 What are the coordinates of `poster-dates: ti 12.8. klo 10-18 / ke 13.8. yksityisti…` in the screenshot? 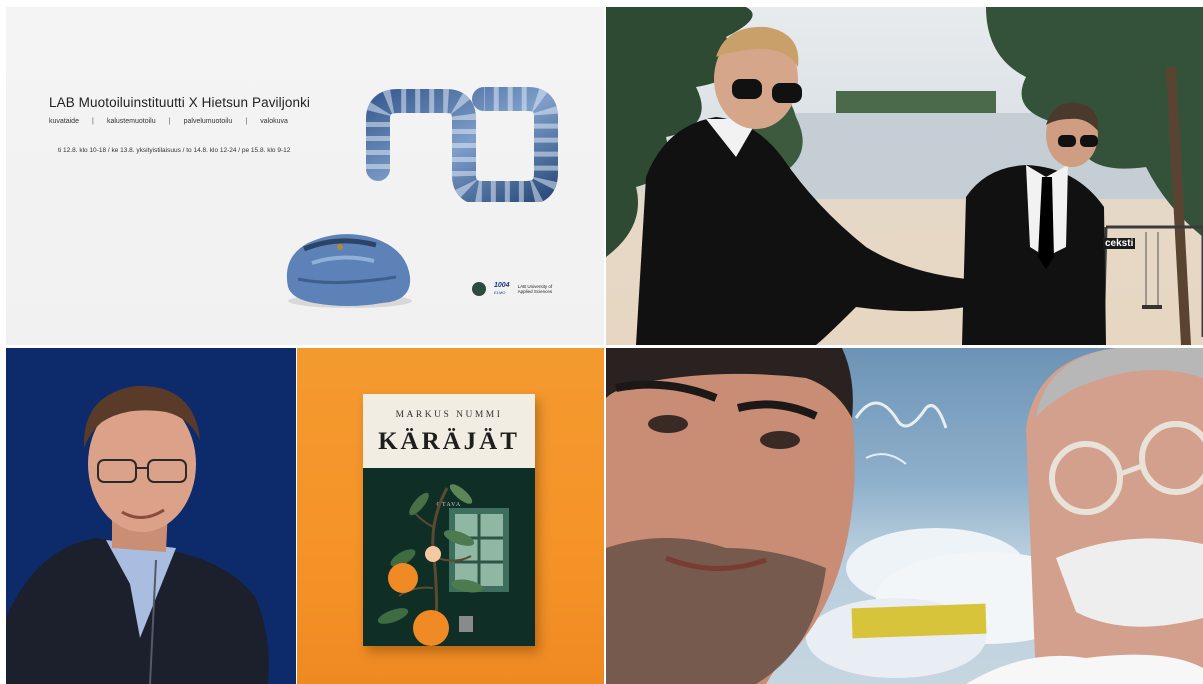 It's located at (174, 150).